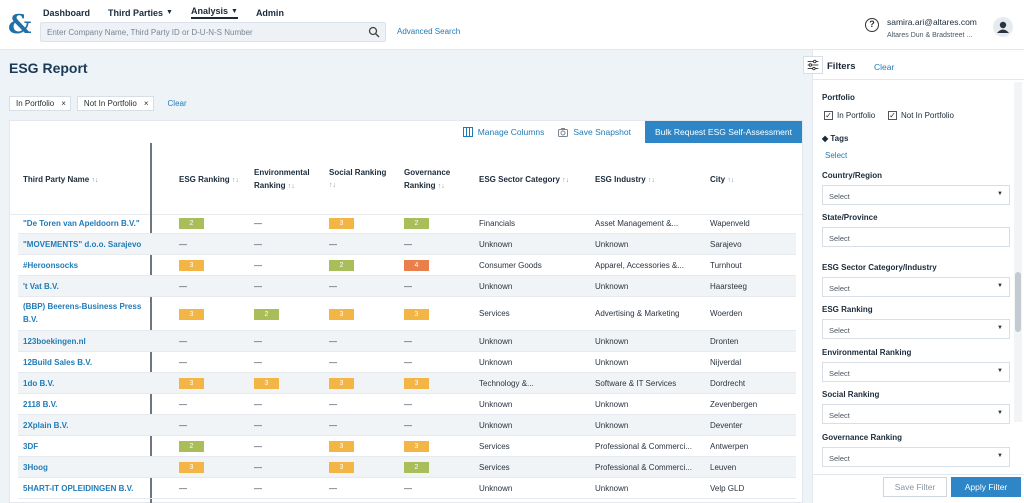  What do you see at coordinates (915, 487) in the screenshot?
I see `save-filter-button: Save Filter` at bounding box center [915, 487].